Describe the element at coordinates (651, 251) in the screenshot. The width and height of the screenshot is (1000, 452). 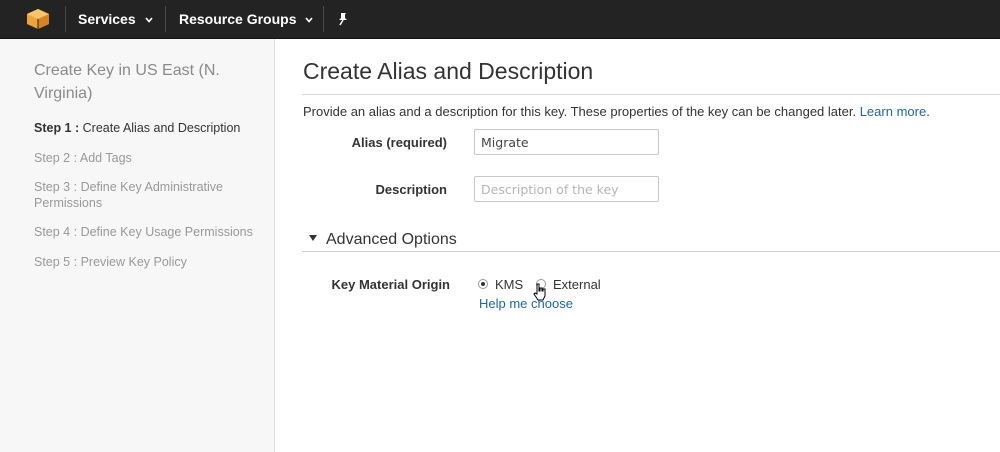
I see `advanced-divider` at that location.